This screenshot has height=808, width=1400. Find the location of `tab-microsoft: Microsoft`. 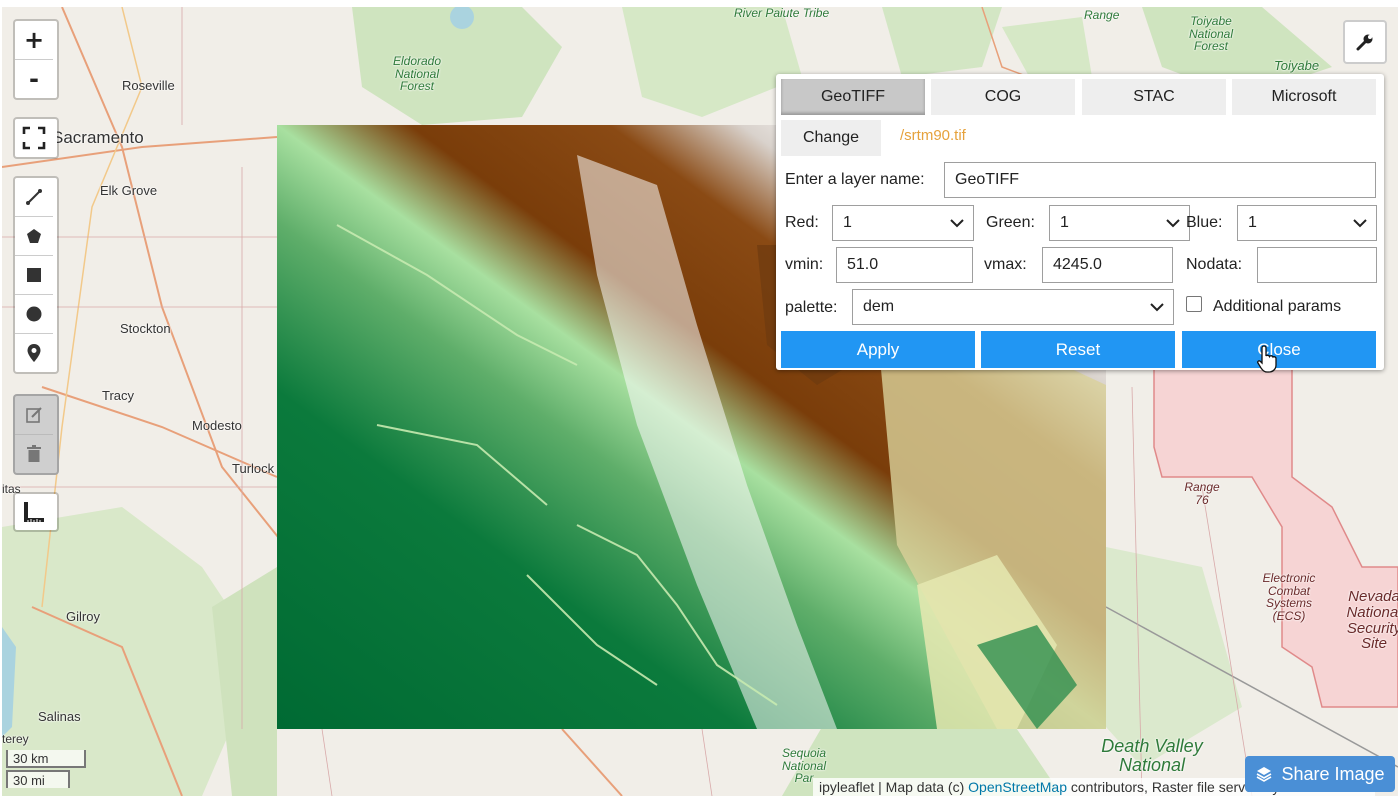

tab-microsoft: Microsoft is located at coordinates (1304, 97).